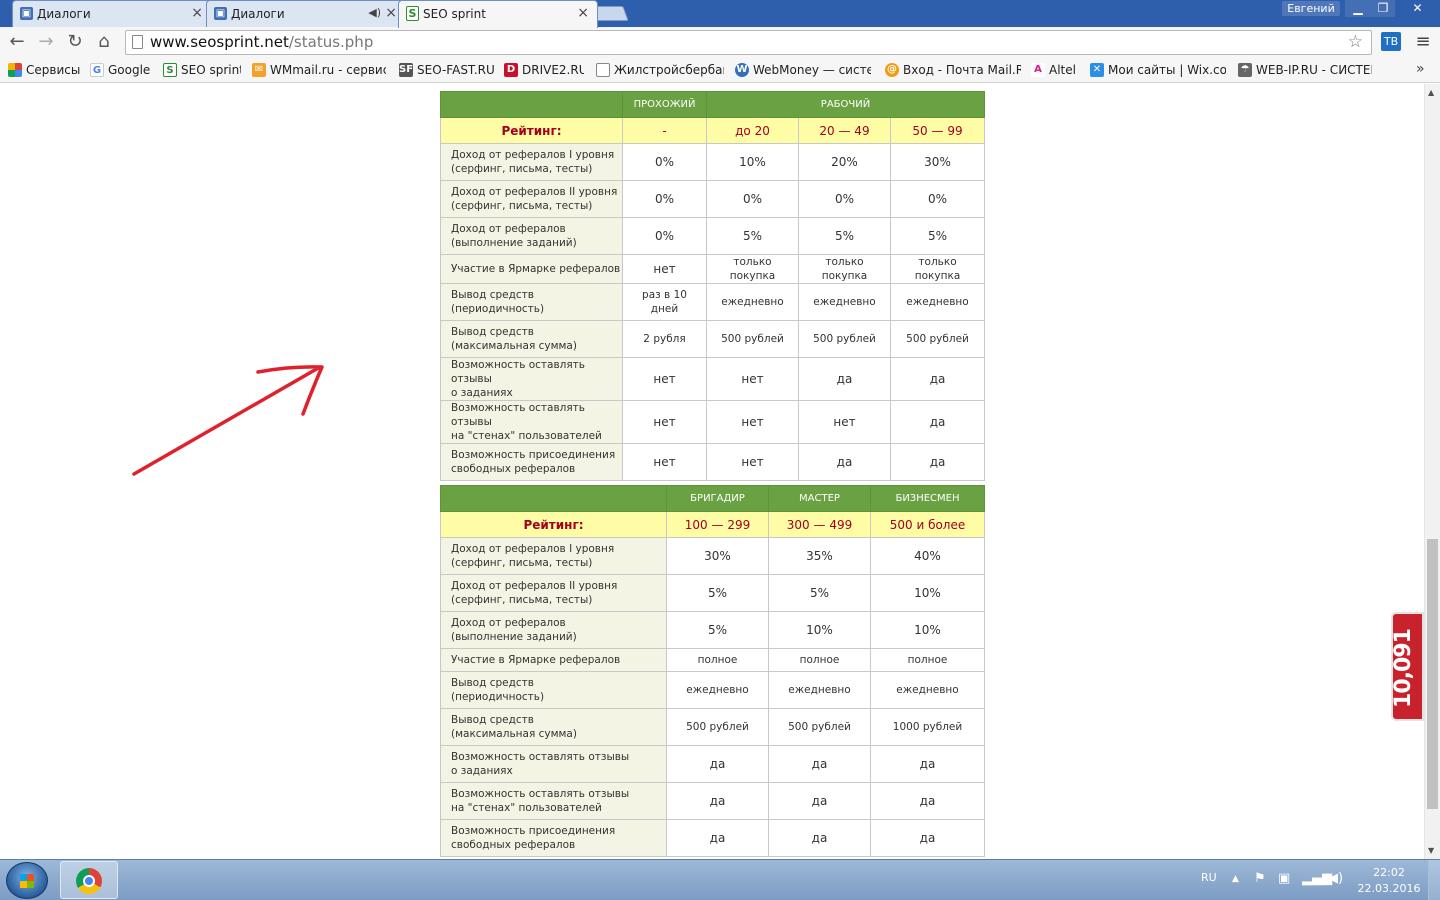 The image size is (1440, 900). I want to click on language-indicator: RU, so click(1209, 877).